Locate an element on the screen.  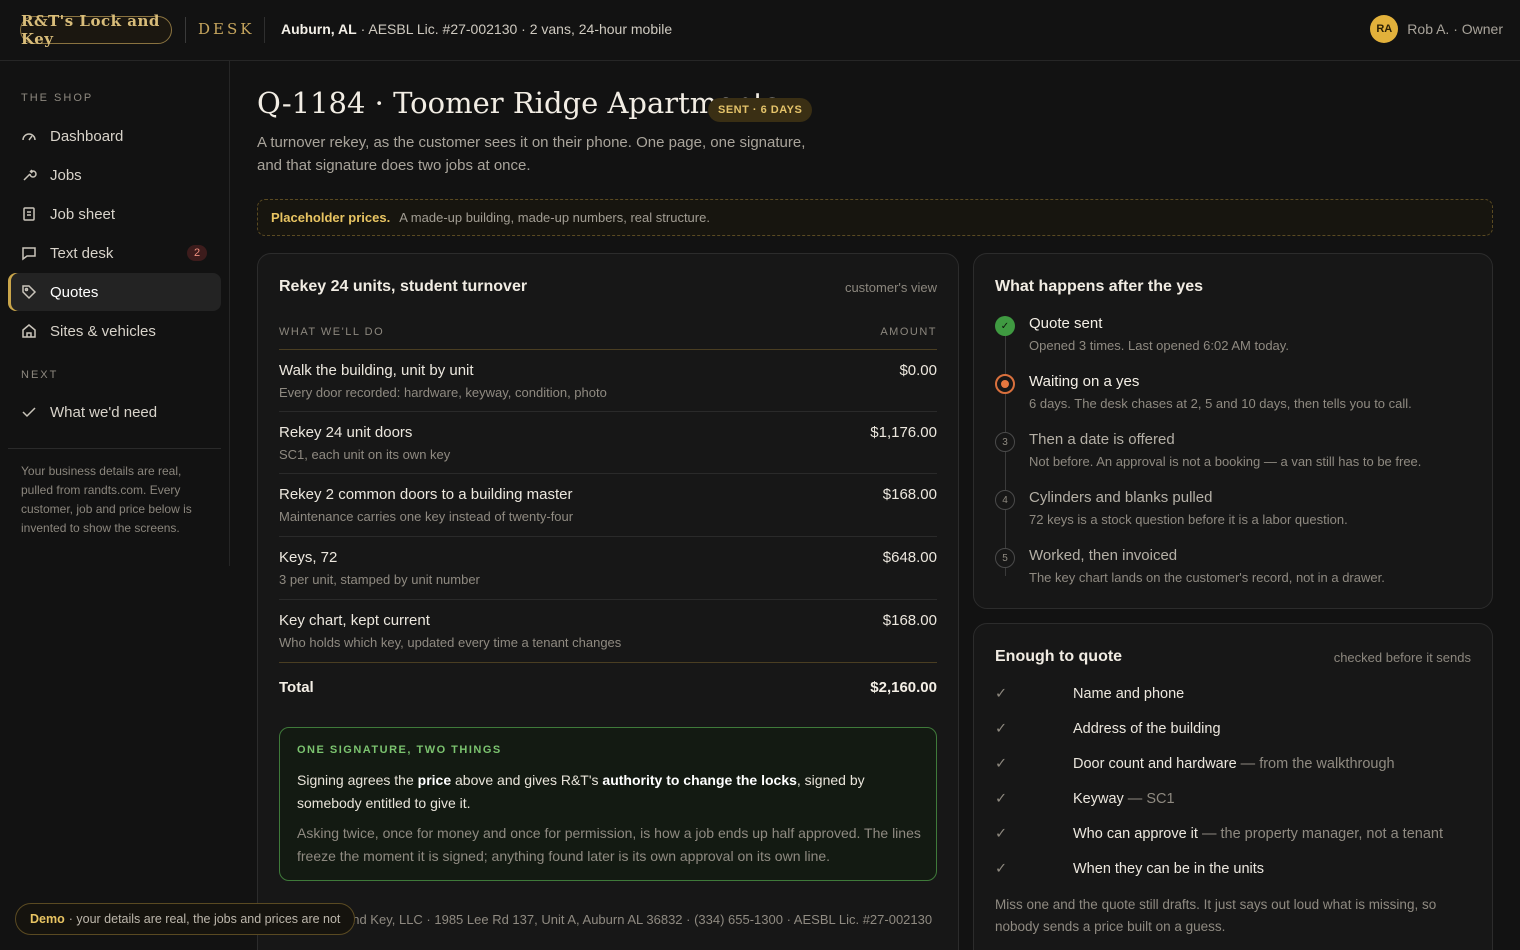
step-title: Then a date is offered is located at coordinates (1102, 439).